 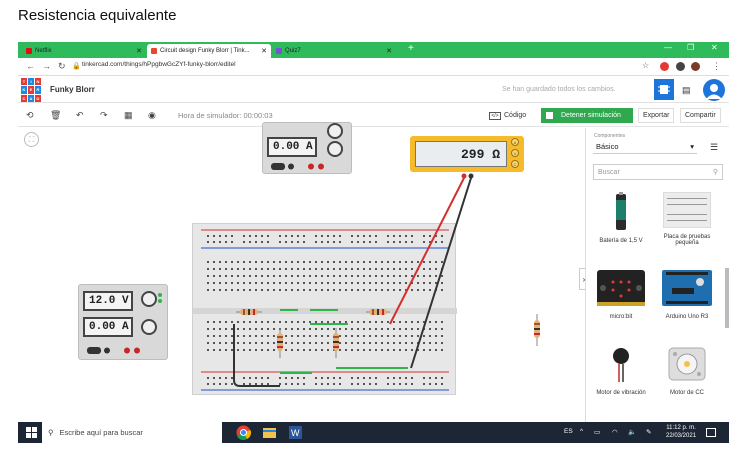 What do you see at coordinates (293, 51) in the screenshot?
I see `tab-label: Quiz7` at bounding box center [293, 51].